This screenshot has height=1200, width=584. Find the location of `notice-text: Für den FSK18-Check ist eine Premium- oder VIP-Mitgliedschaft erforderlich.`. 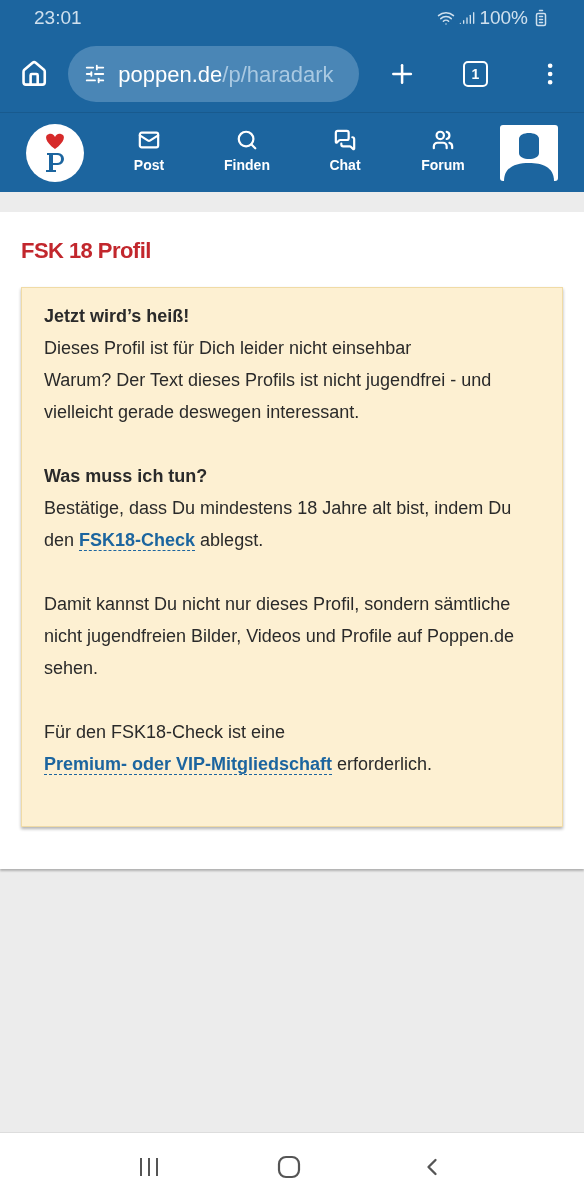

notice-text: Für den FSK18-Check ist eine Premium- oder VIP-Mitgliedschaft erforderlich. is located at coordinates (239, 749).